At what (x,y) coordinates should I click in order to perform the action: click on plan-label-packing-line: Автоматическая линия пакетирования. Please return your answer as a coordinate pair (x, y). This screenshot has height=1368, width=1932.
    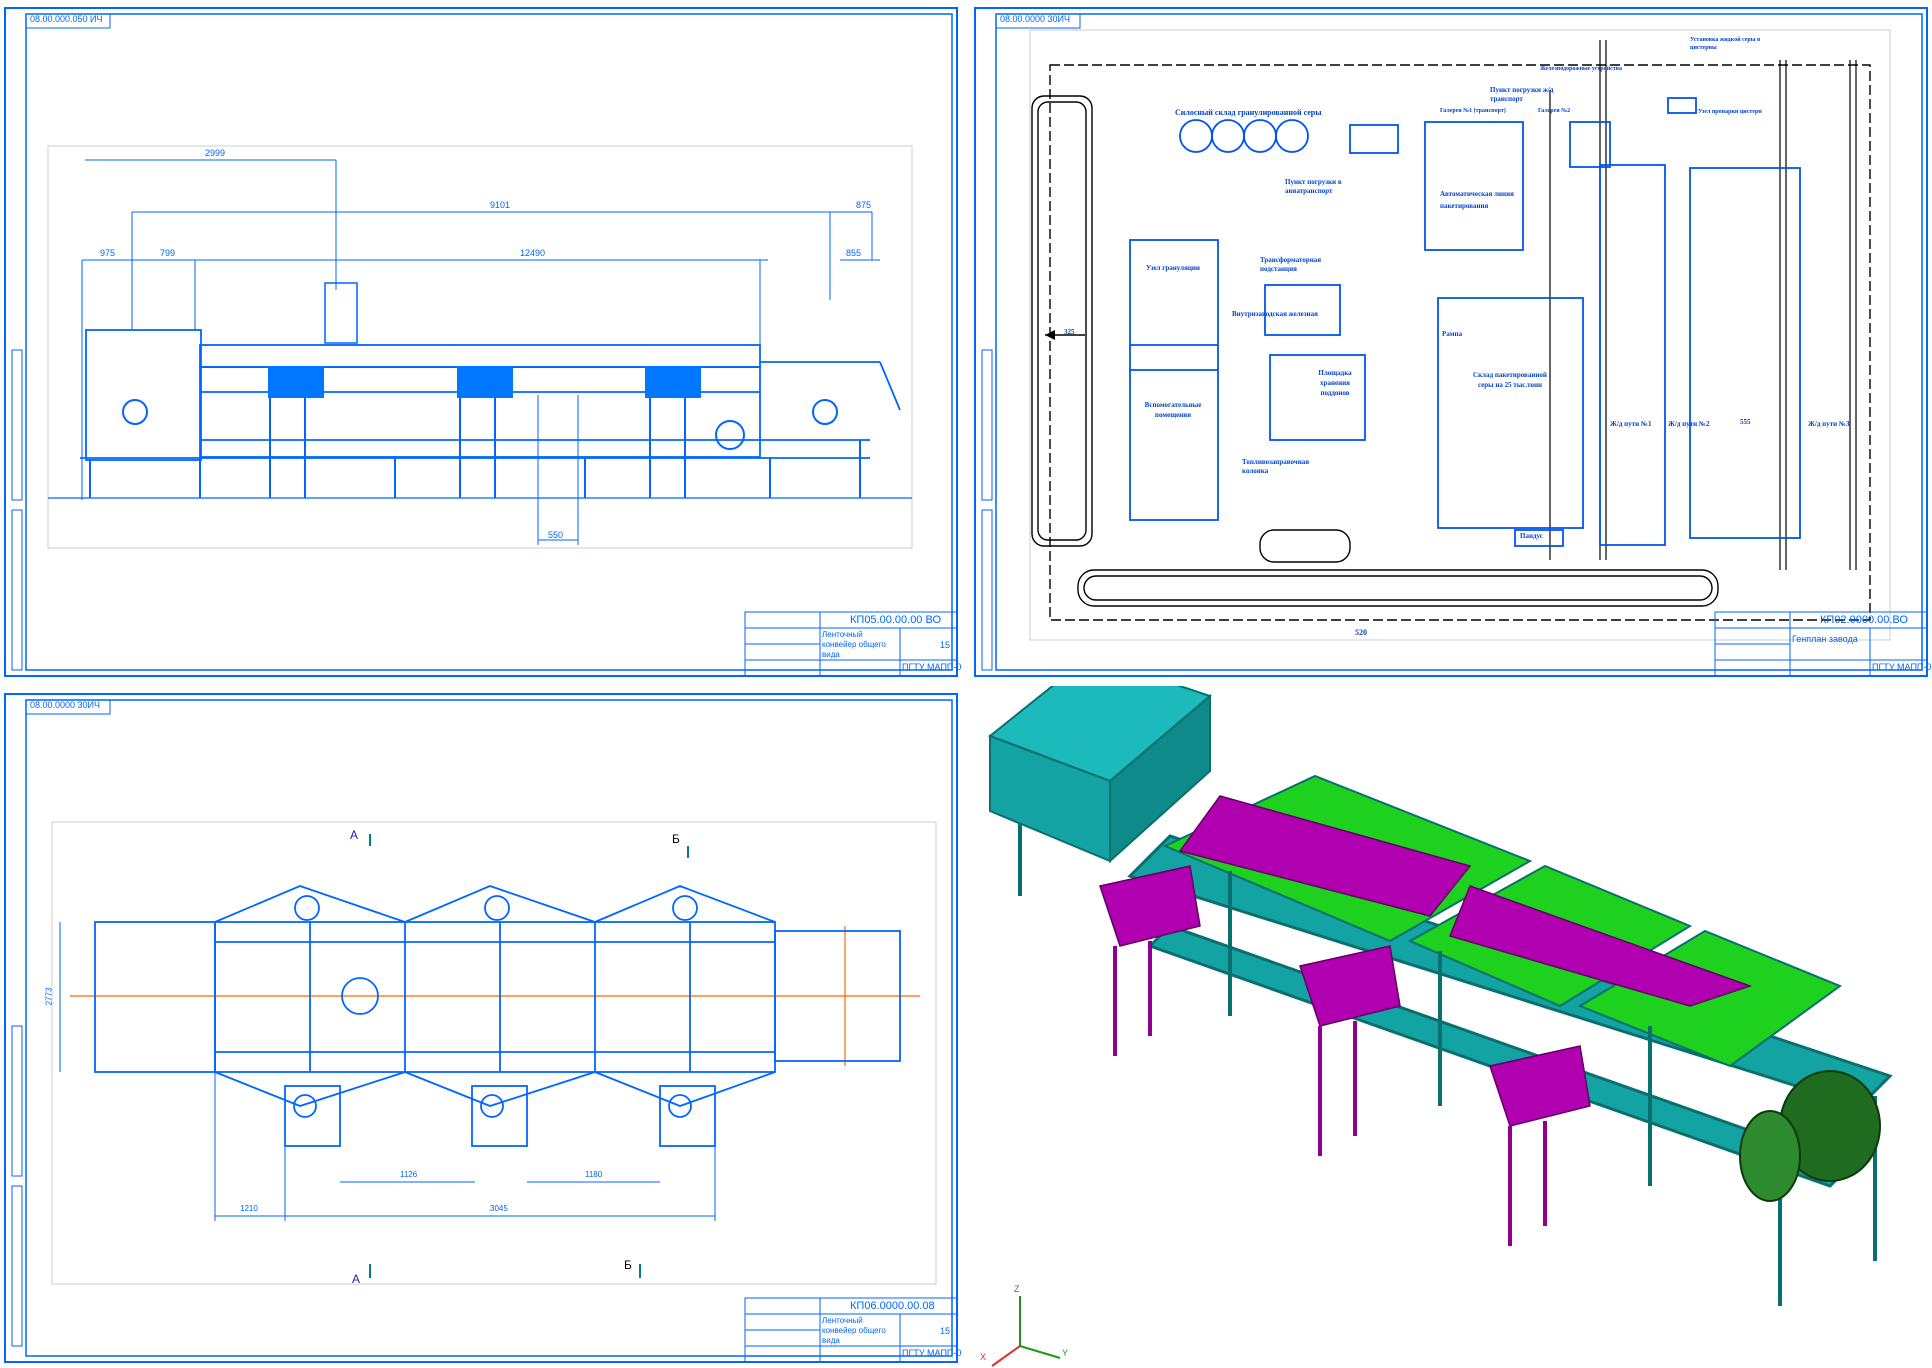
    Looking at the image, I should click on (1477, 200).